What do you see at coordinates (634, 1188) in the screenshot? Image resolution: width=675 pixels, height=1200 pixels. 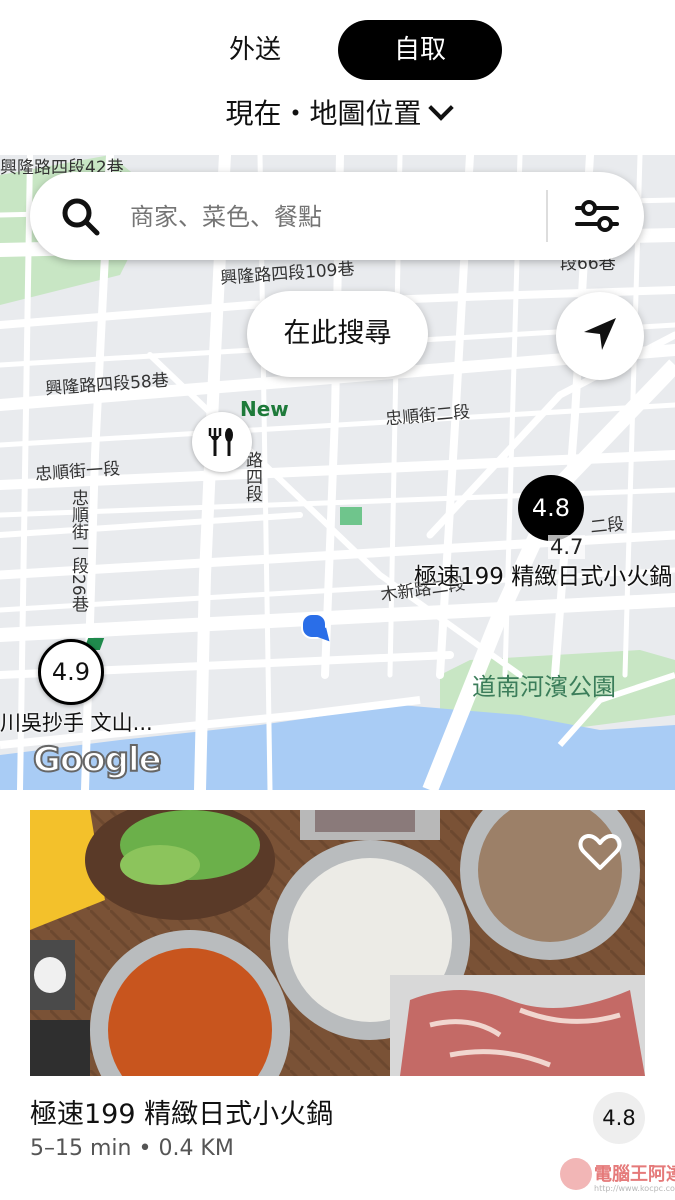 I see `watermark-url: http://www.kocpc.com.tw` at bounding box center [634, 1188].